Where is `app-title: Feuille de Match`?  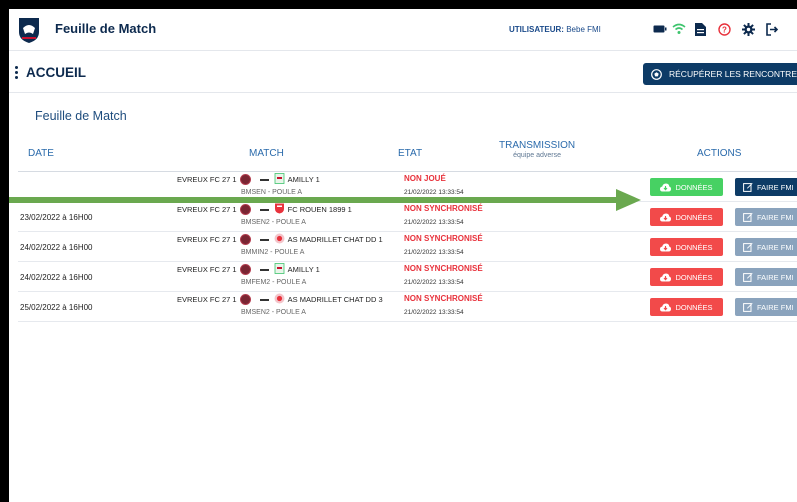 app-title: Feuille de Match is located at coordinates (106, 28).